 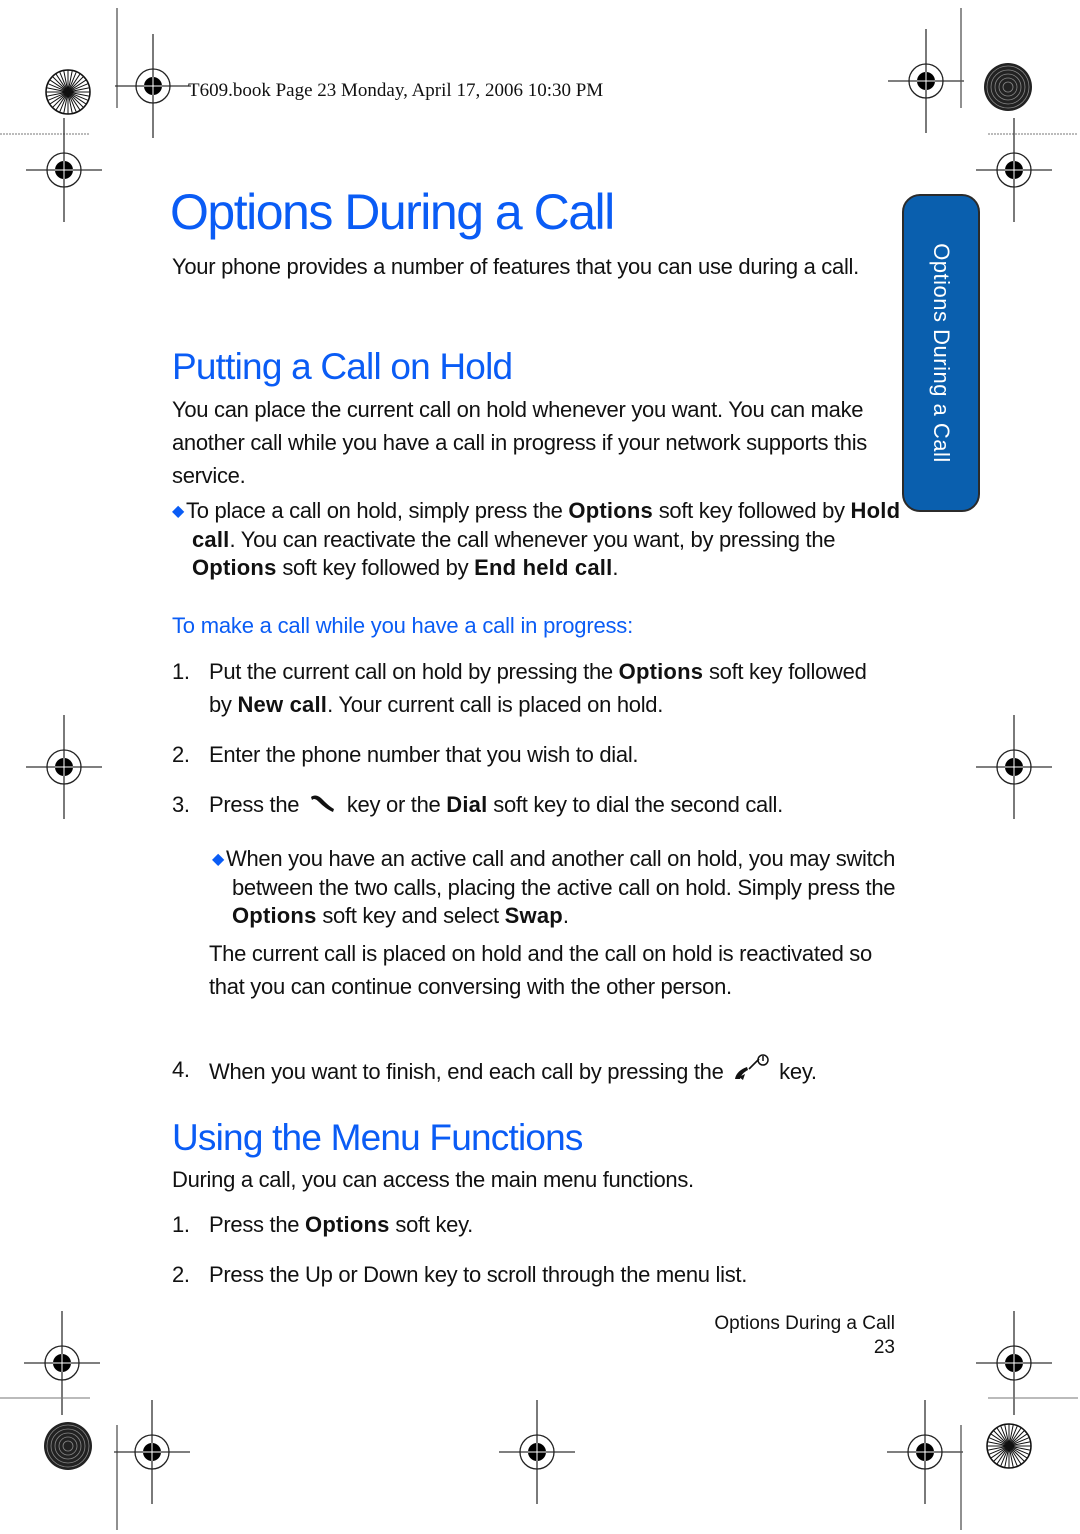 I want to click on end-power-key-icon, so click(x=751, y=1068).